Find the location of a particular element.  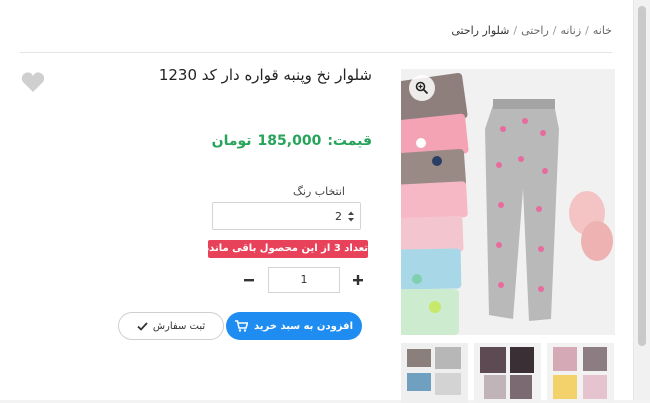

scrollbar-thumb is located at coordinates (642, 176).